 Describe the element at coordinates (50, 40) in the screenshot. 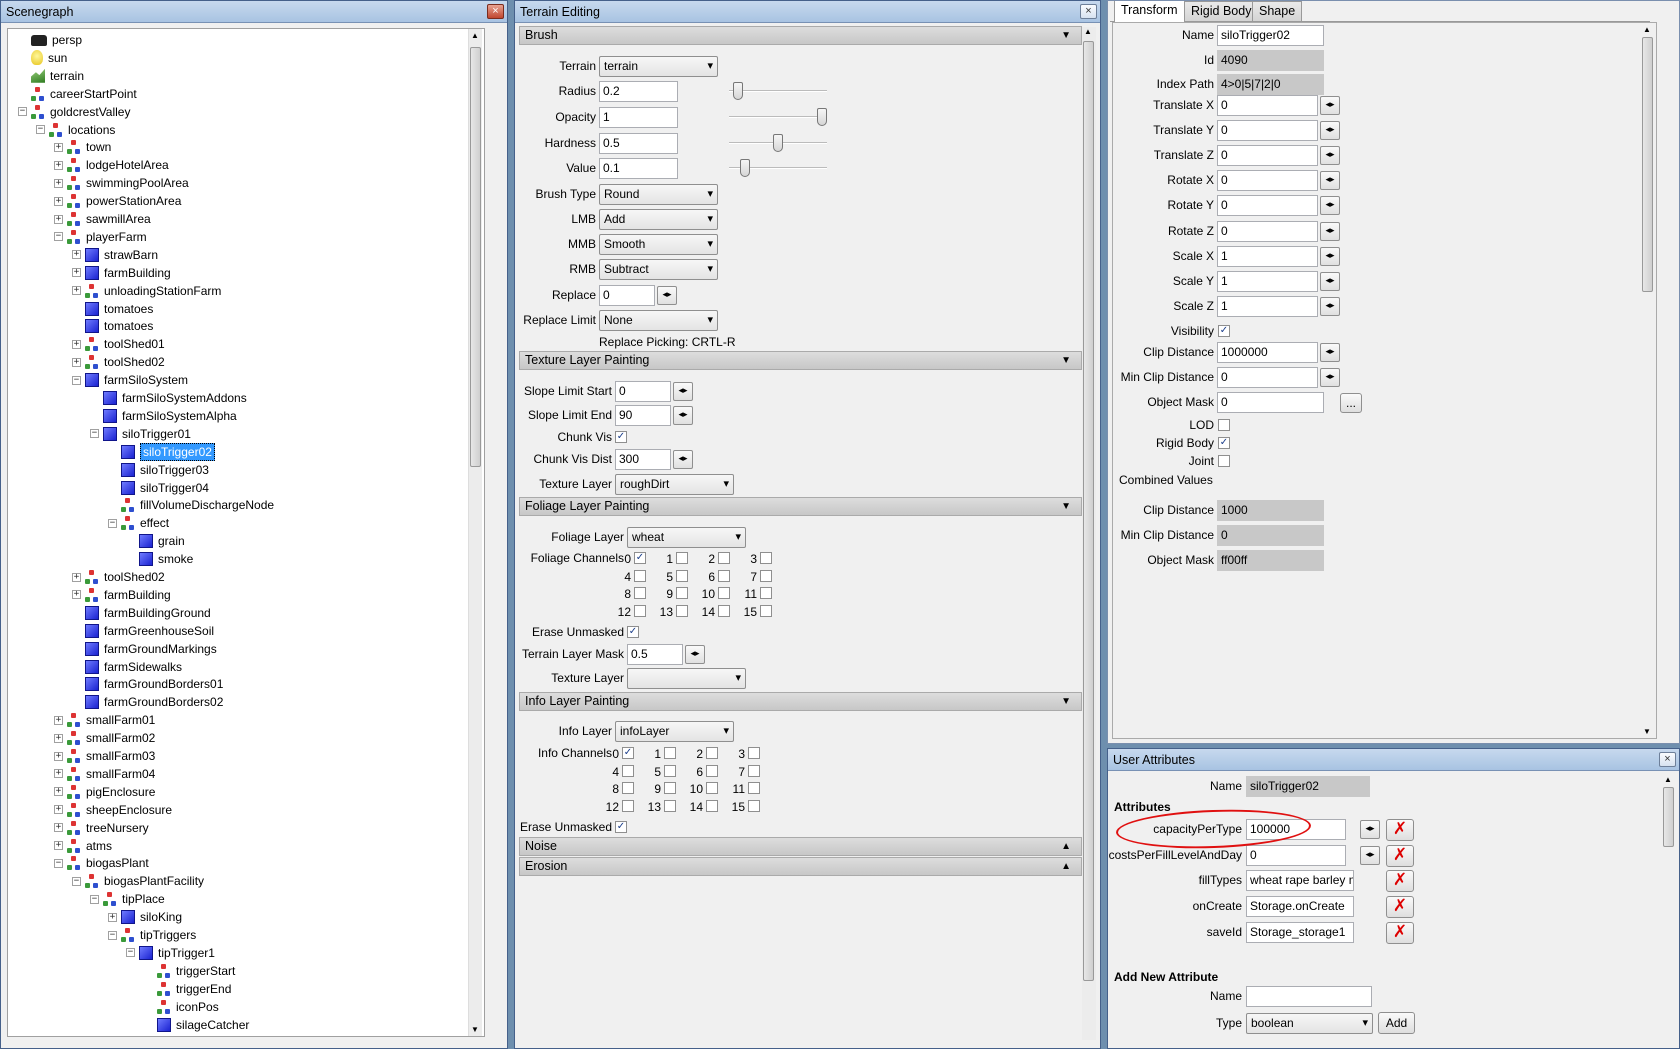

I see `tree-row: persp` at that location.